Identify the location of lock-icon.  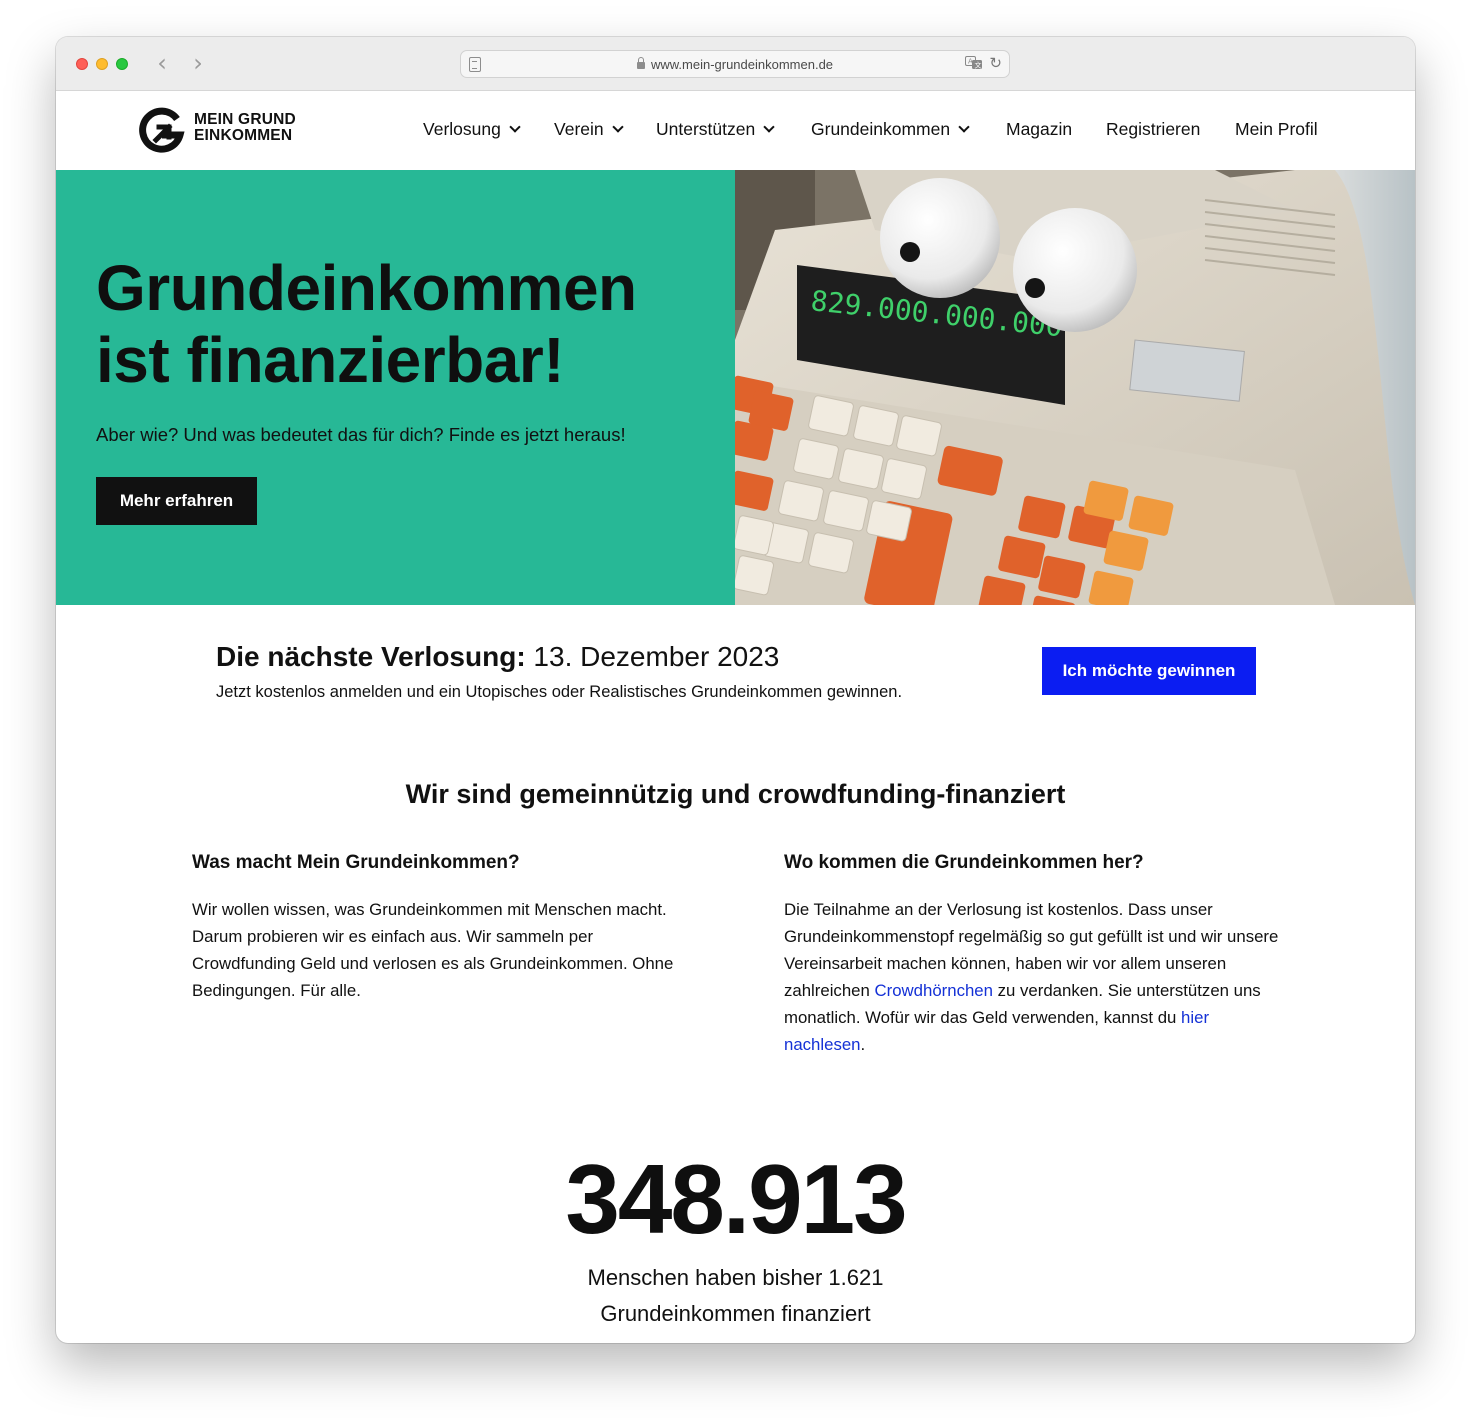
(640, 63).